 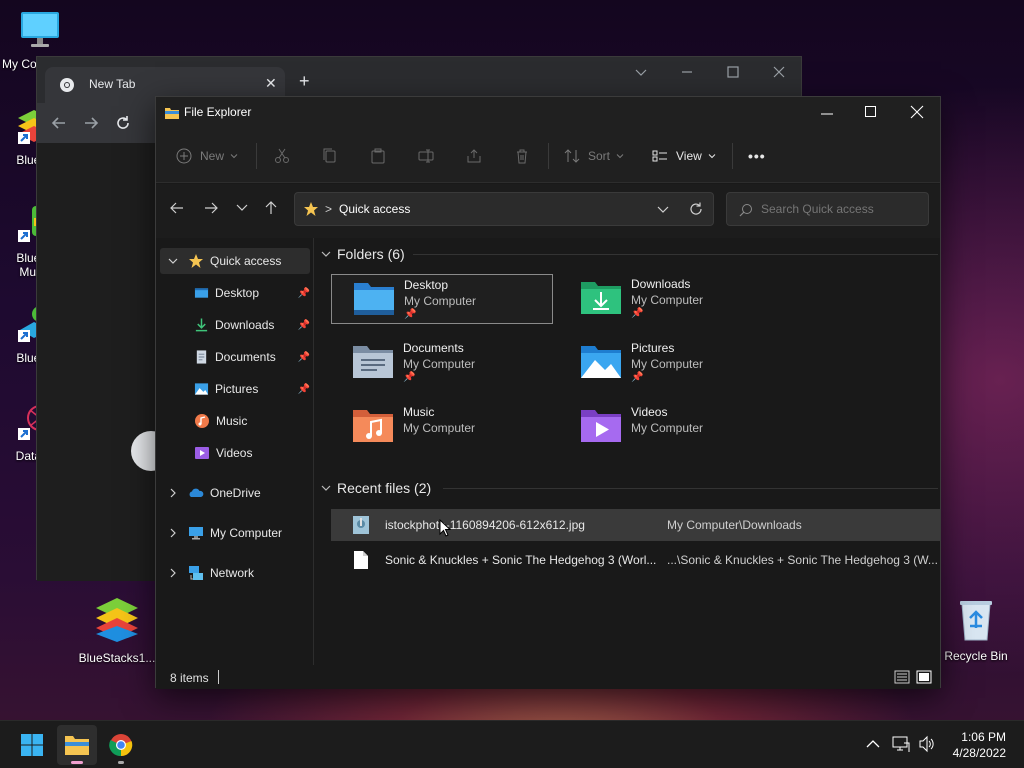 I want to click on cut-button, so click(x=282, y=156).